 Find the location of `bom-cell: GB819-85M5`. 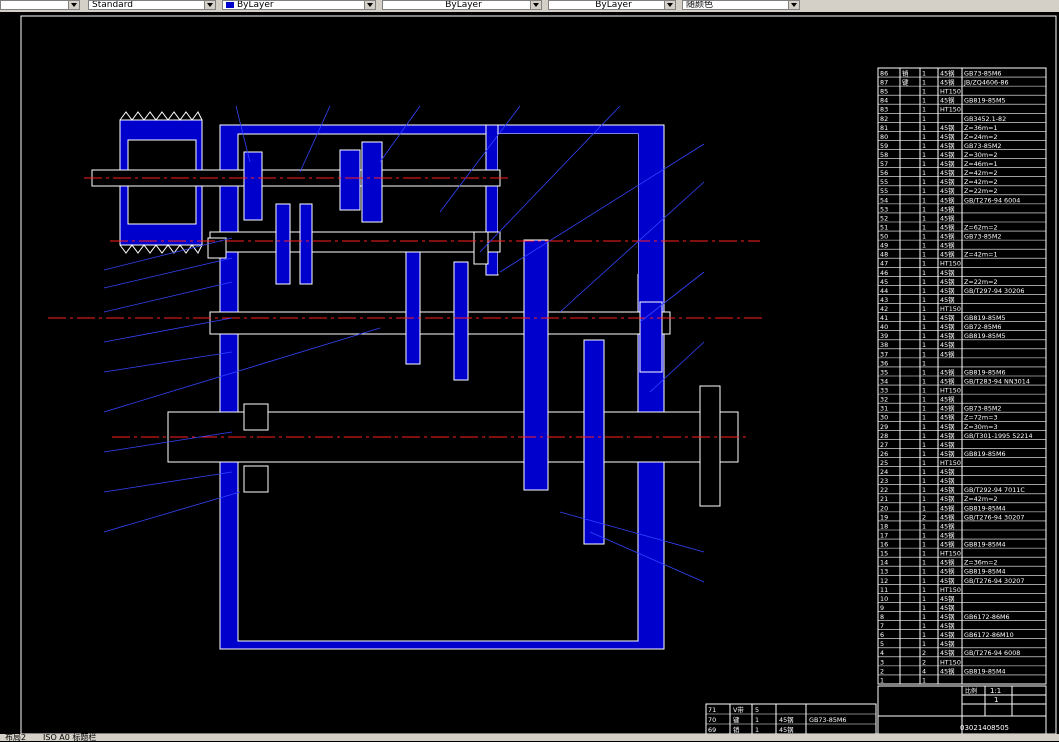

bom-cell: GB819-85M5 is located at coordinates (985, 318).